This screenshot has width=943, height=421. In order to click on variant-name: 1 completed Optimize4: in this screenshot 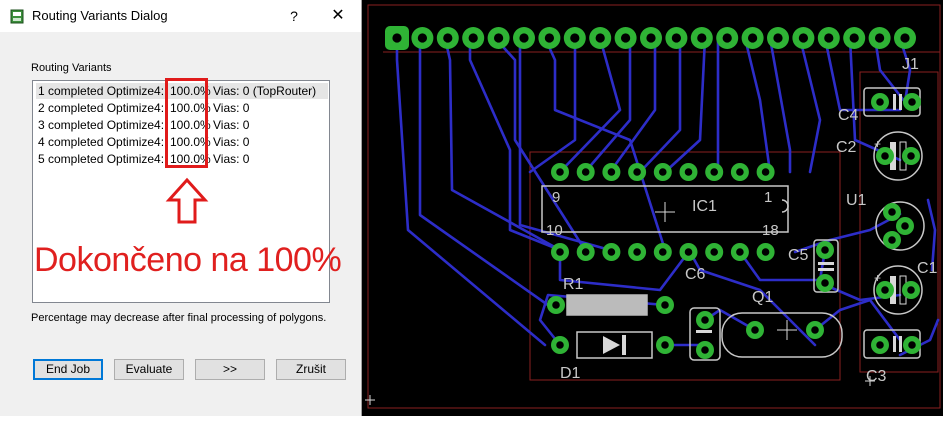, I will do `click(101, 91)`.